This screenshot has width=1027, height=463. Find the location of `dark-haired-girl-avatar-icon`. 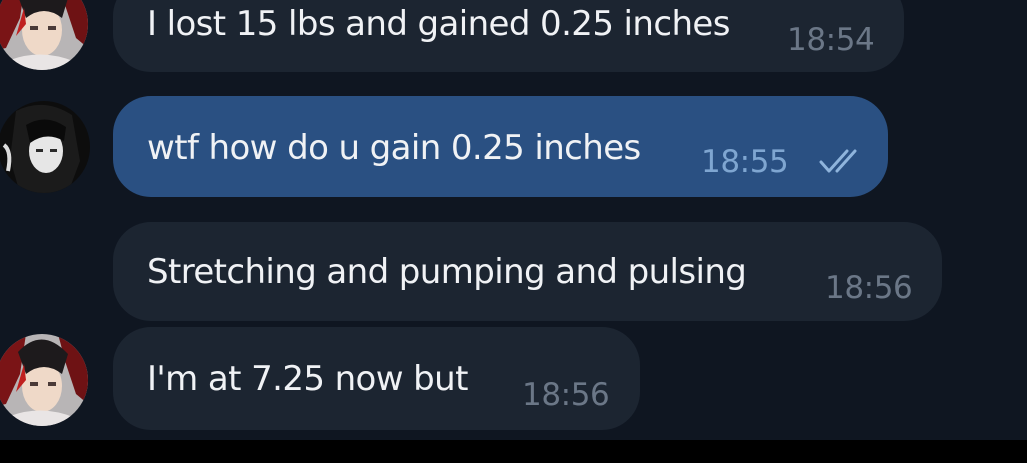

dark-haired-girl-avatar-icon is located at coordinates (45, 147).